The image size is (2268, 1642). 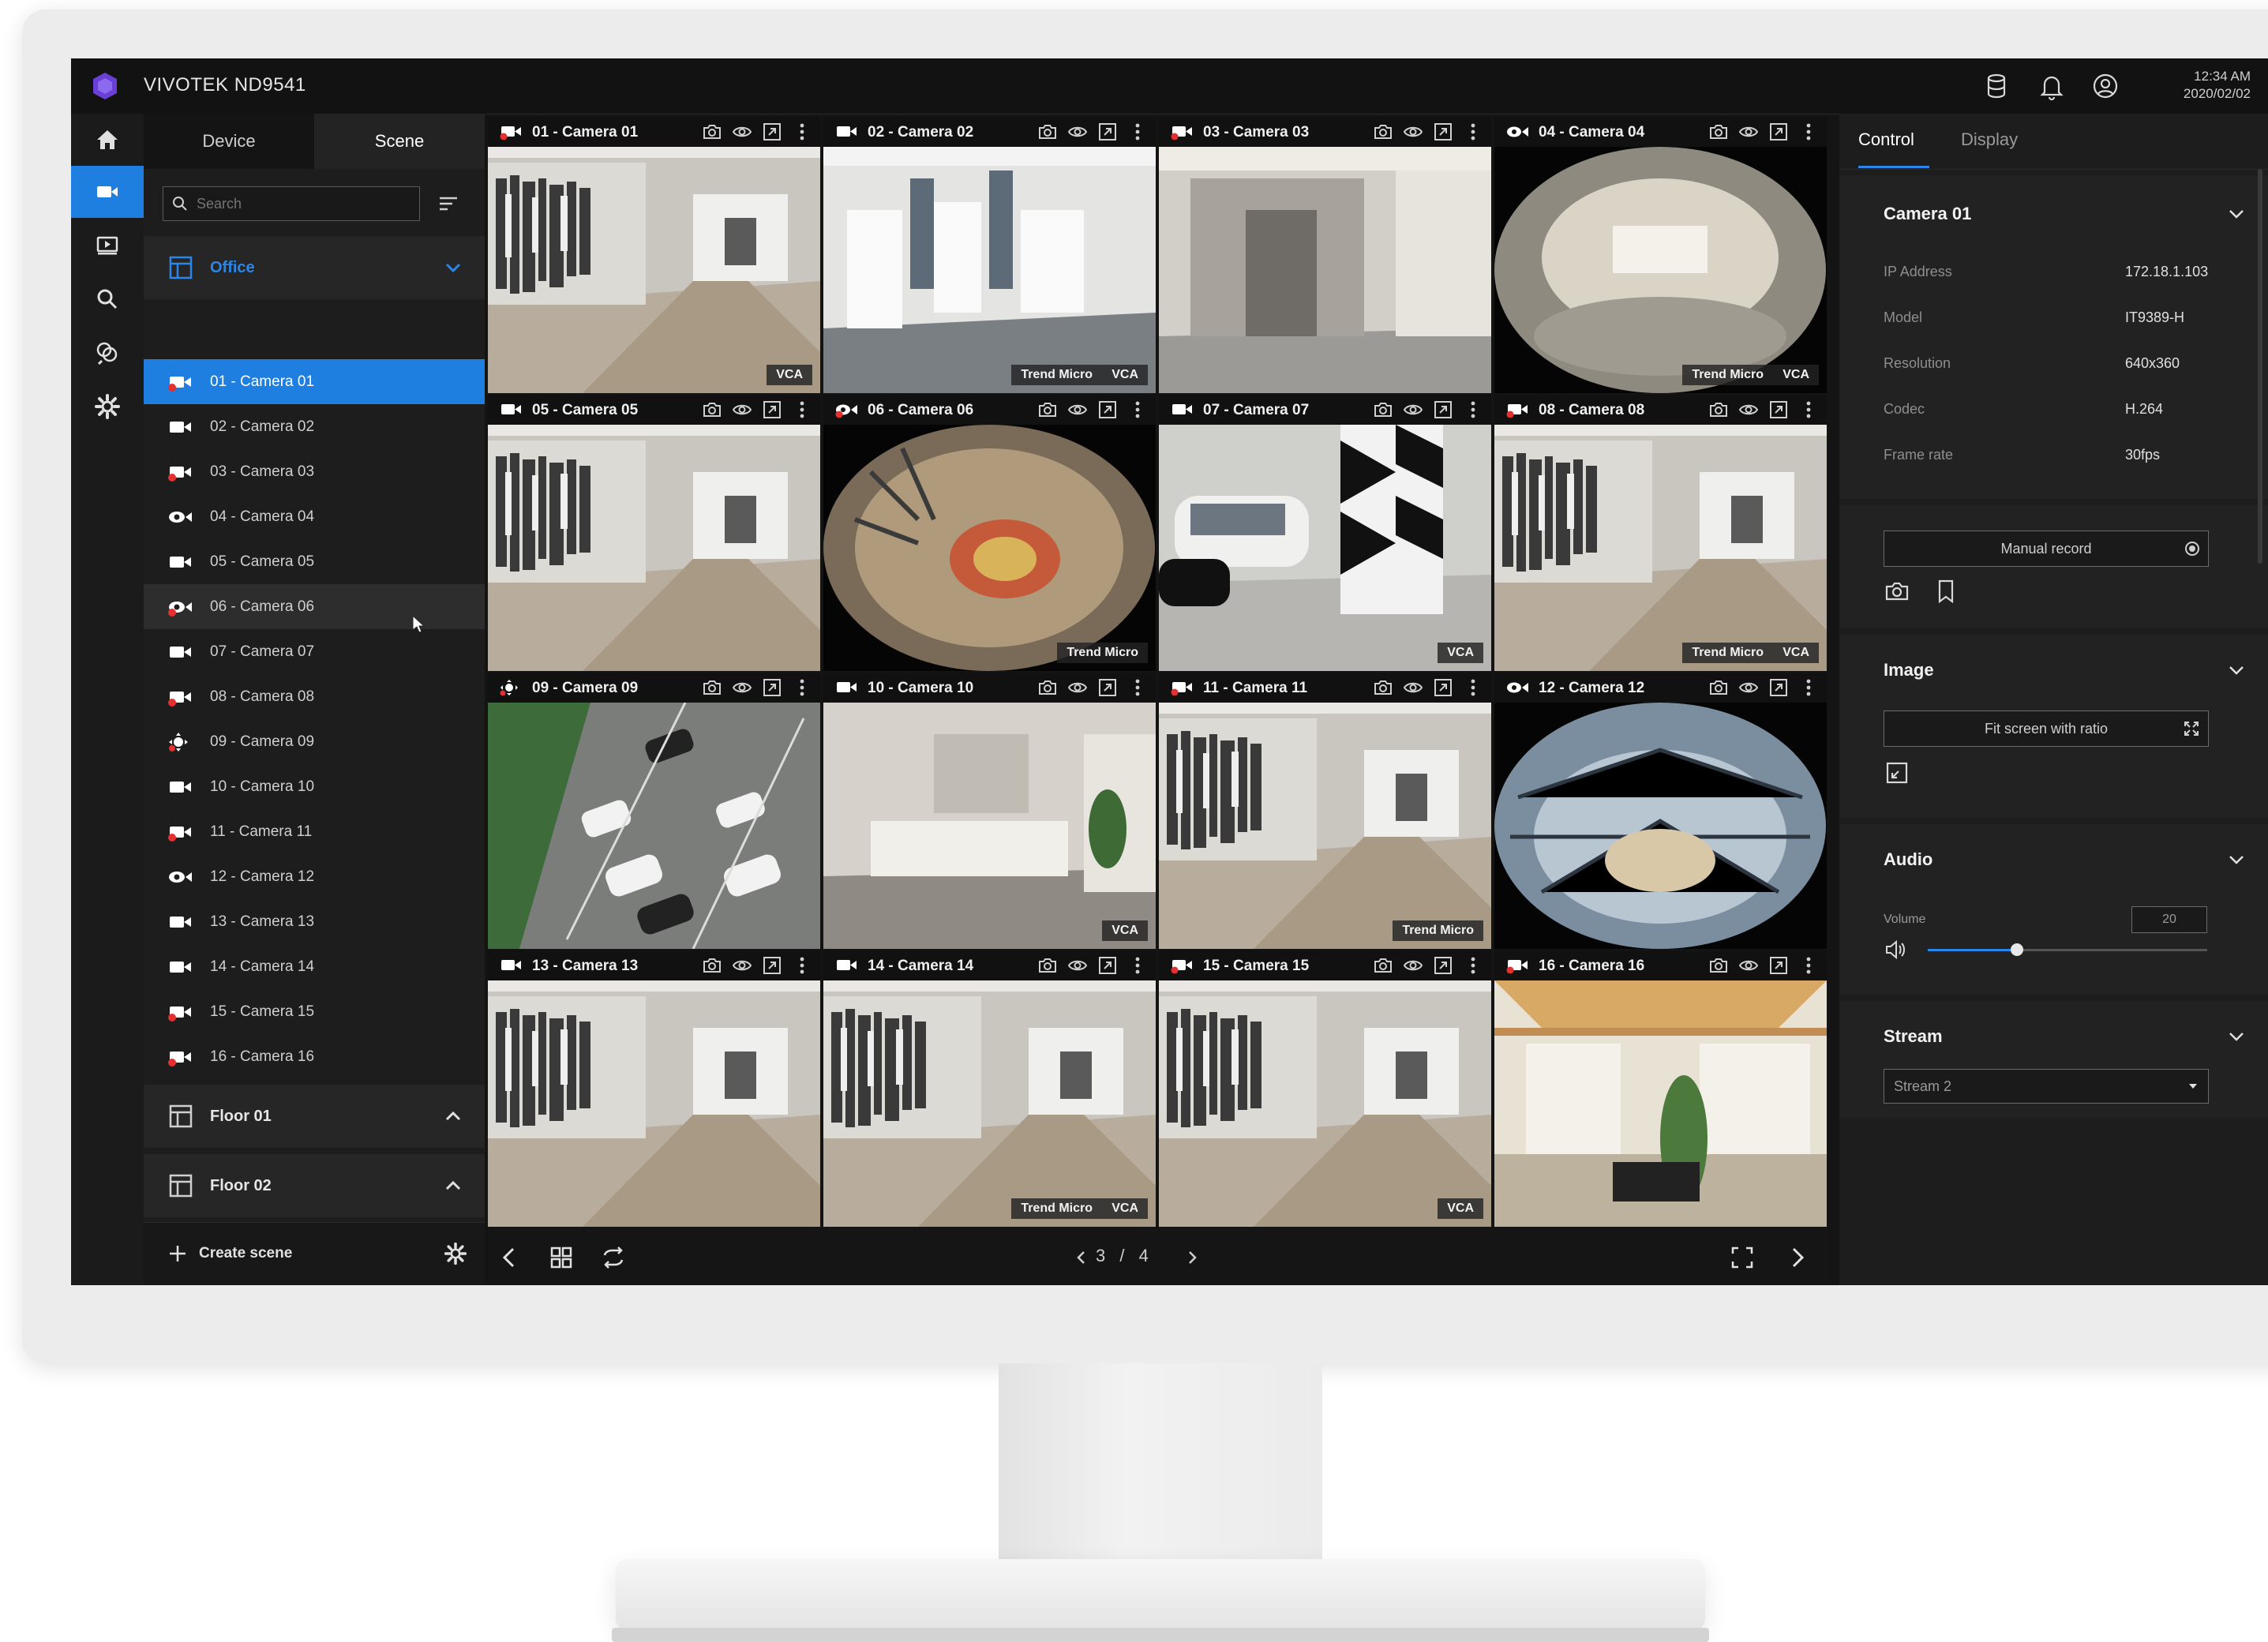 What do you see at coordinates (177, 1253) in the screenshot?
I see `plus-icon` at bounding box center [177, 1253].